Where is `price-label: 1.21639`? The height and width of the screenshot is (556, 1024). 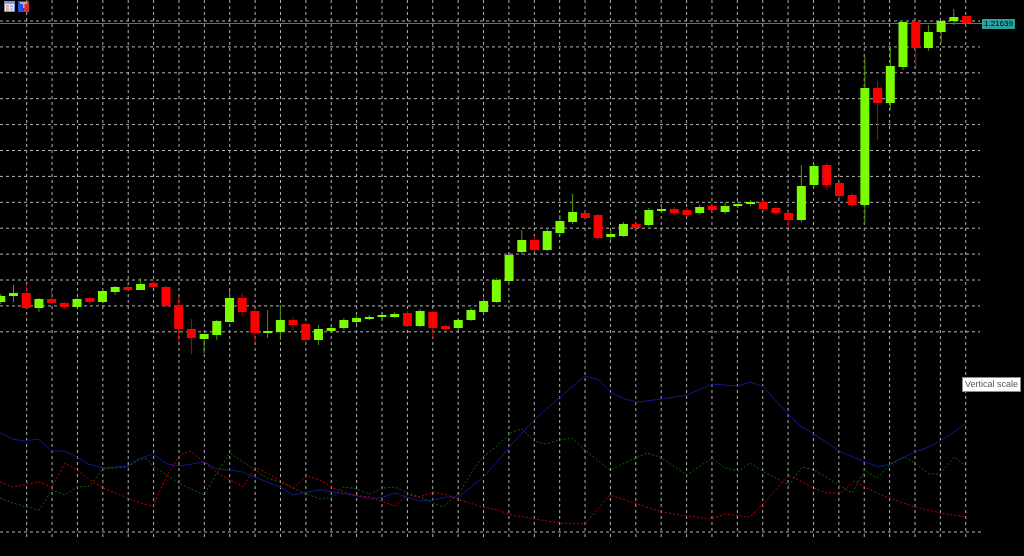
price-label: 1.21639 is located at coordinates (998, 24).